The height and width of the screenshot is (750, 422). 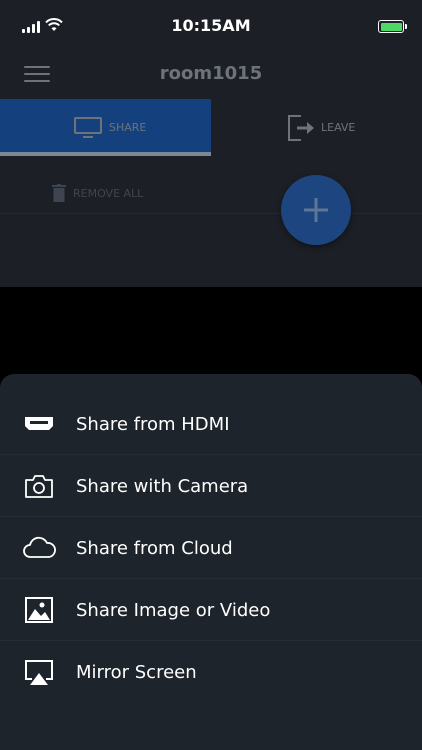 I want to click on nav-bar: room1015, so click(x=211, y=74).